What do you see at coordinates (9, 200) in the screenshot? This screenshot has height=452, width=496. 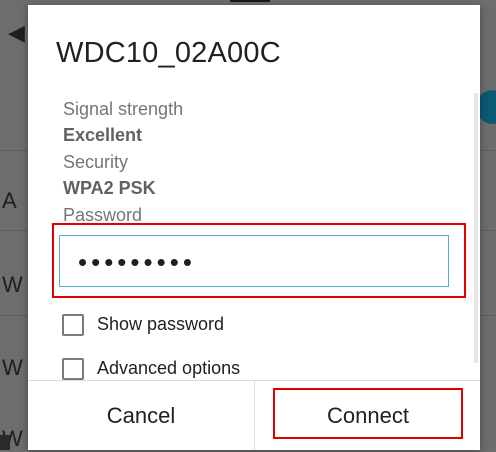 I see `background-row-letter: A` at bounding box center [9, 200].